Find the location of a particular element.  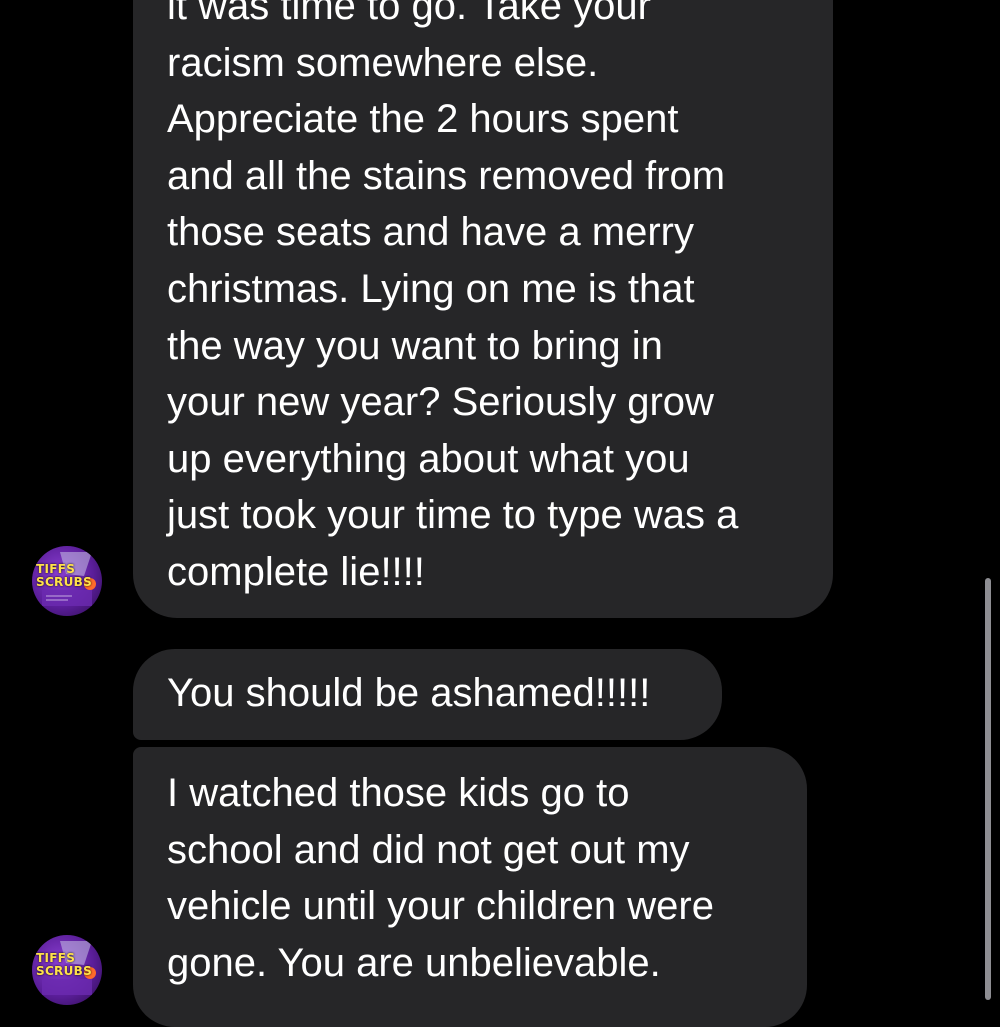

message-bubble: You should be ashamed!!!!! is located at coordinates (427, 694).